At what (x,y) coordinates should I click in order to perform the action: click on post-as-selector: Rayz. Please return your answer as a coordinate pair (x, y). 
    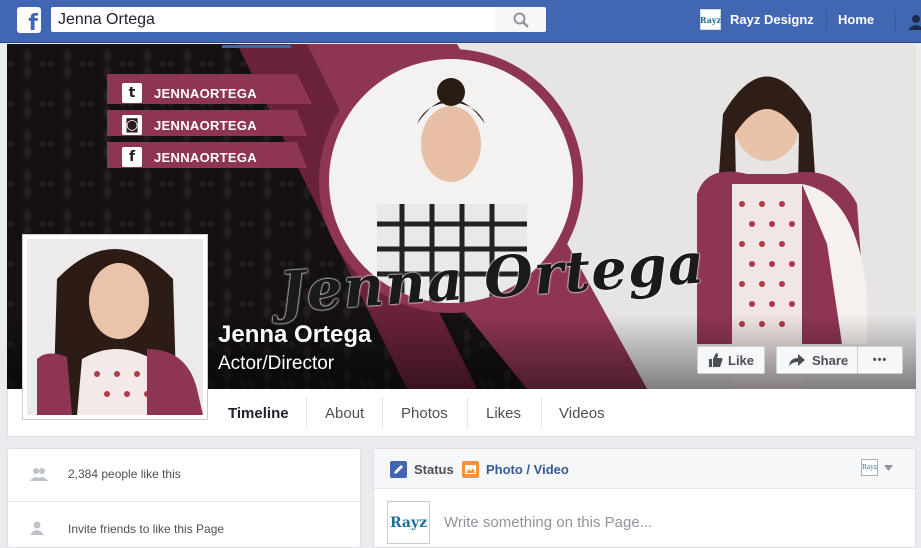
    Looking at the image, I should click on (877, 467).